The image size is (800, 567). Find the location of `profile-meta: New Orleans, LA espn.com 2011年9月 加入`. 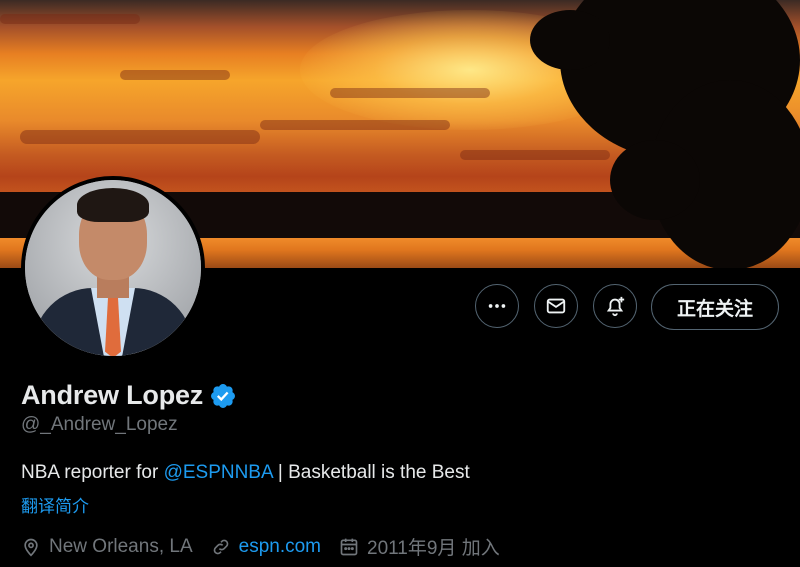

profile-meta: New Orleans, LA espn.com 2011年9月 加入 is located at coordinates (269, 546).